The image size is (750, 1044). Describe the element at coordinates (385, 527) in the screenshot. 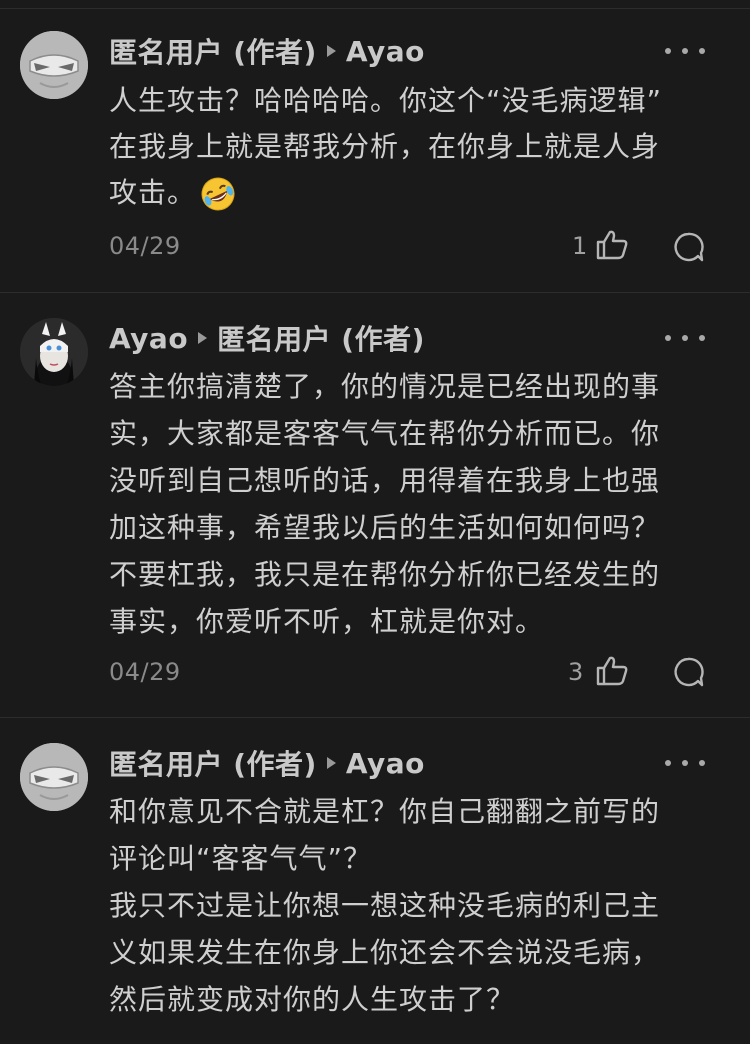

I see `comment-text-line: 加这种事，希望我以后的生活如何如何吗？` at that location.